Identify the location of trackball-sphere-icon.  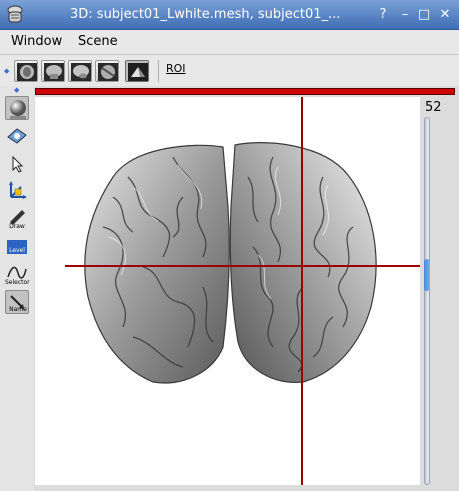
(18, 109).